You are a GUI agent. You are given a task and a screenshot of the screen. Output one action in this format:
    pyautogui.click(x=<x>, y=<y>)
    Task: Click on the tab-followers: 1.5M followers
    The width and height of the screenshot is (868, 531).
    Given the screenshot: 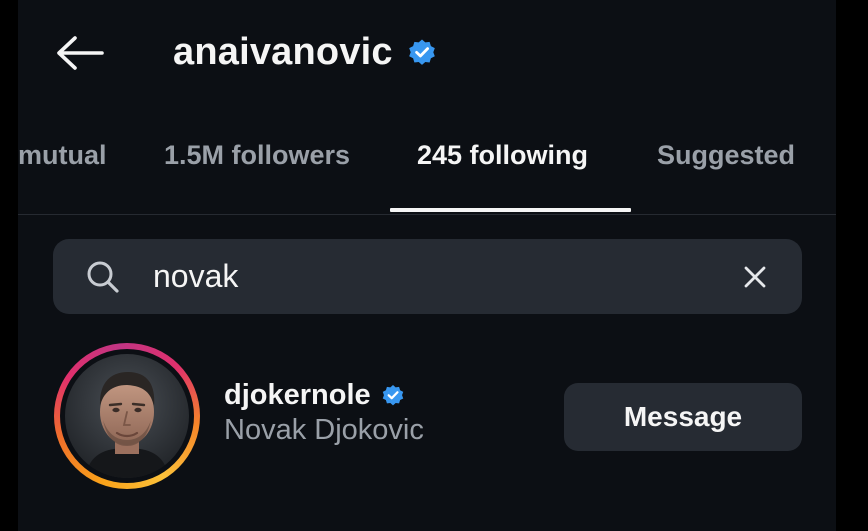 What is the action you would take?
    pyautogui.click(x=257, y=155)
    